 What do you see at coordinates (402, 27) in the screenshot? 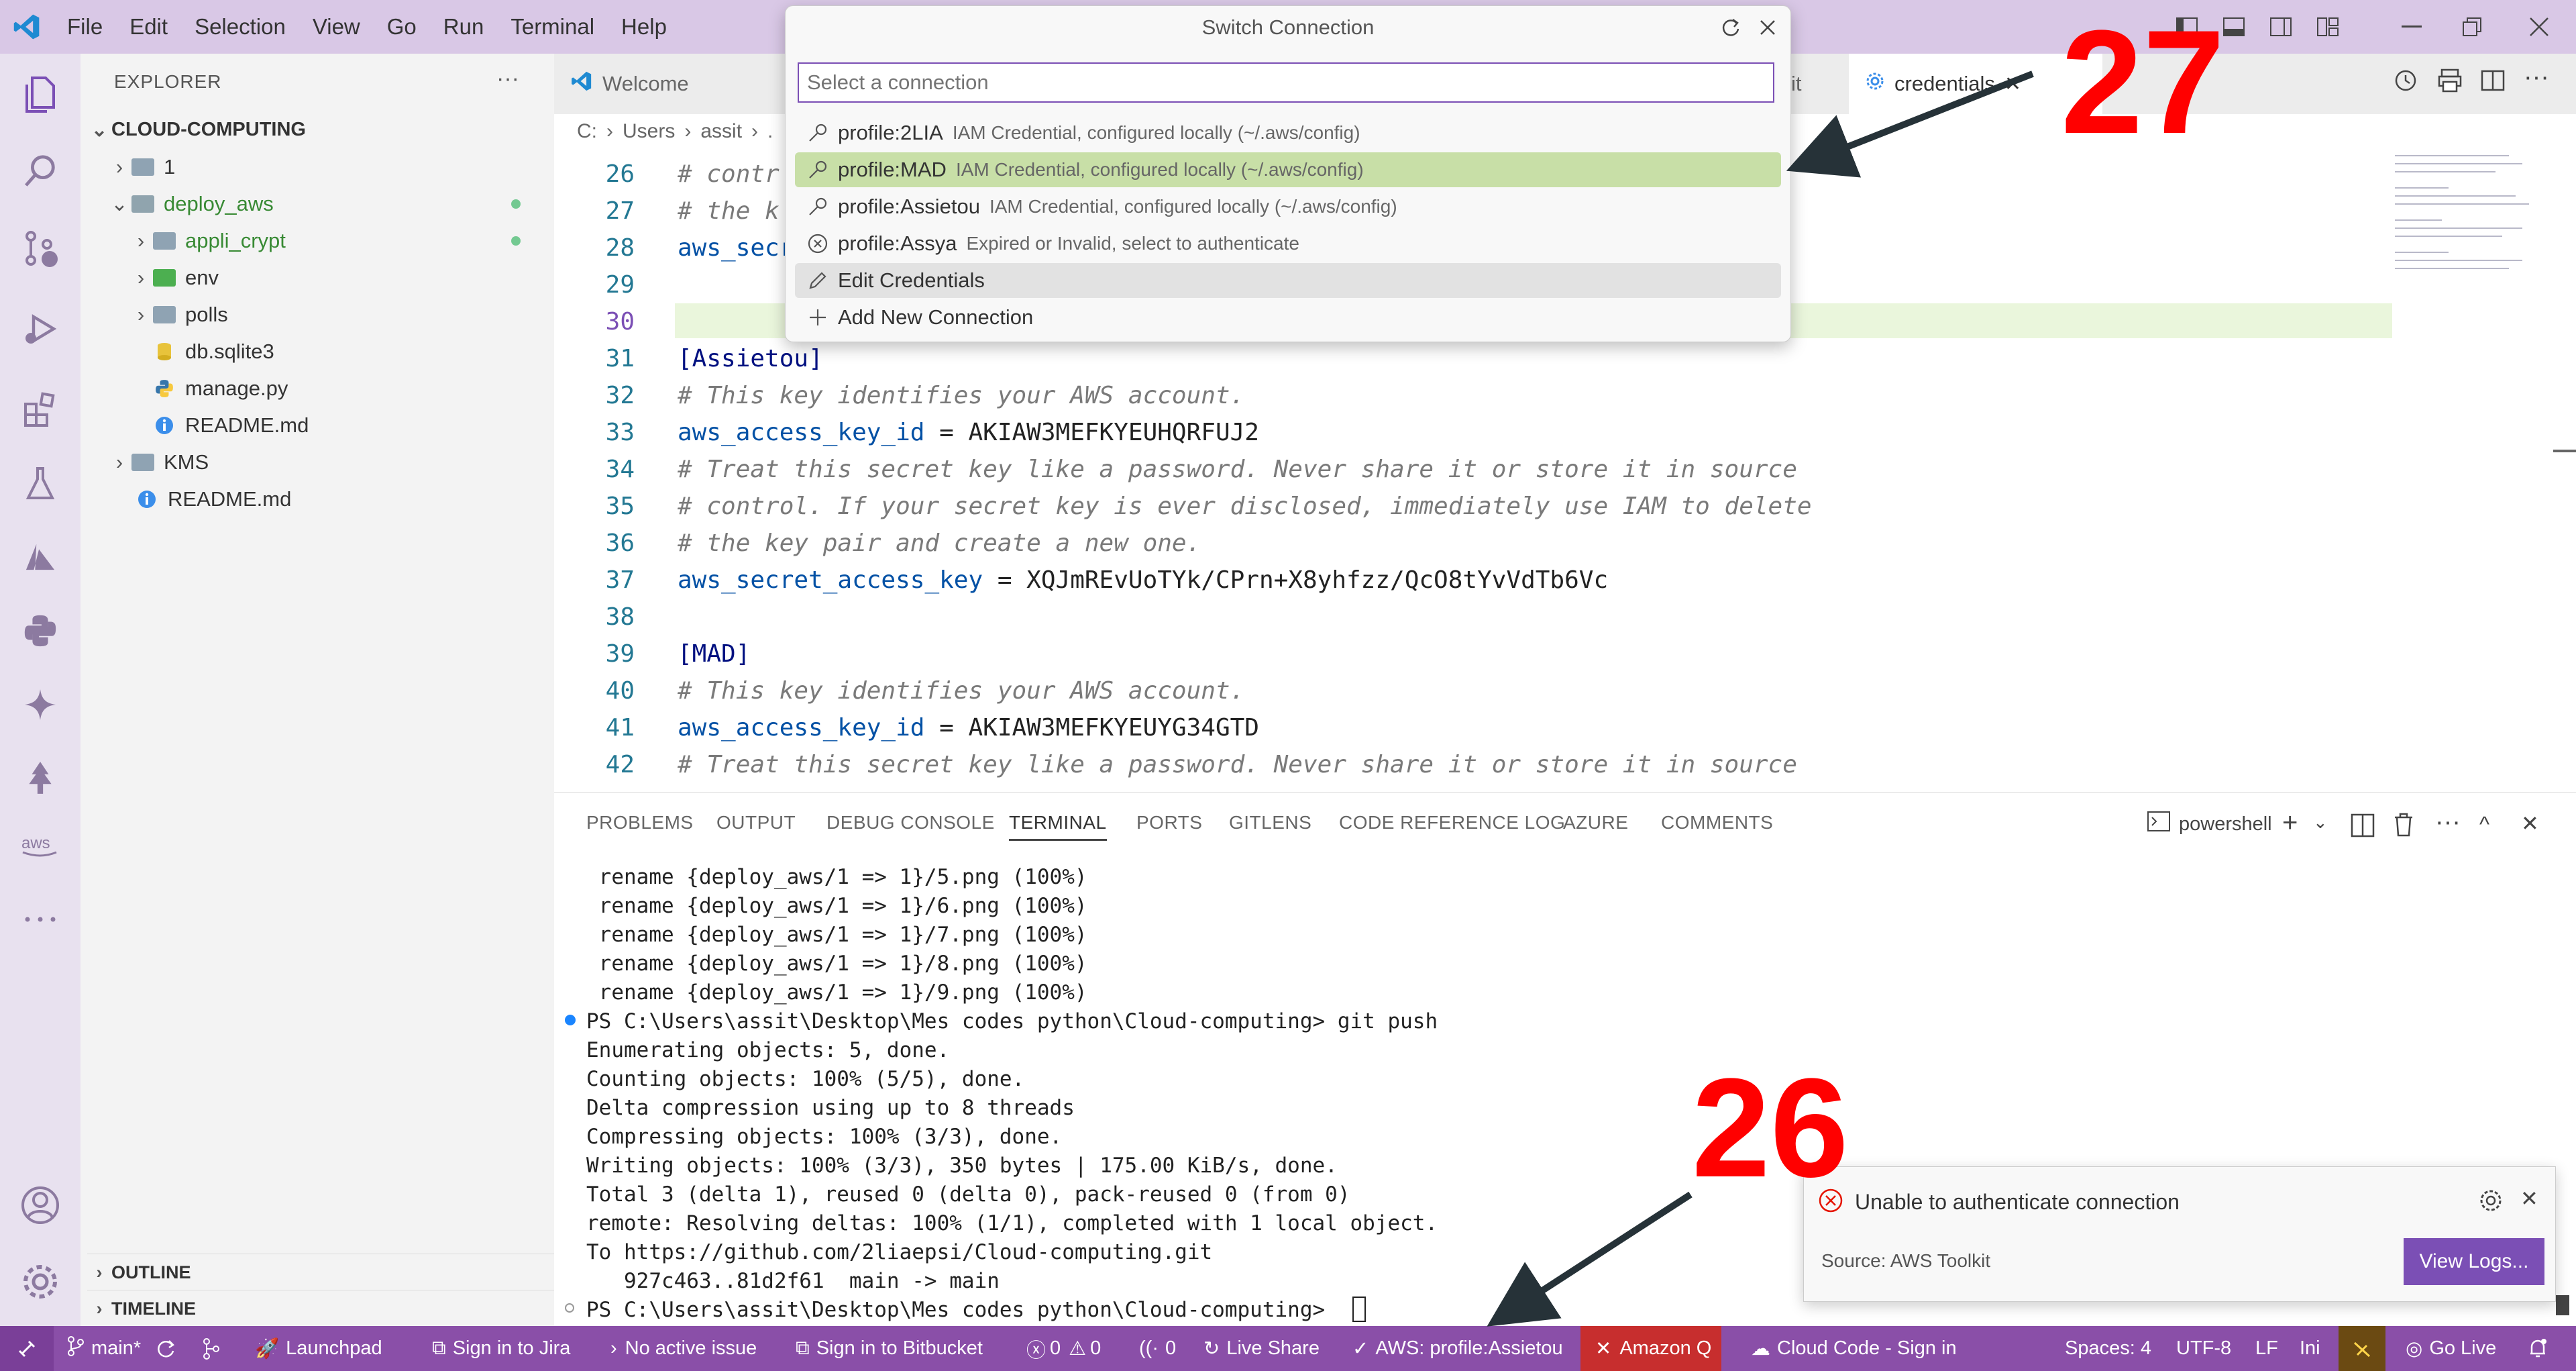
I see `menu-go: Go` at bounding box center [402, 27].